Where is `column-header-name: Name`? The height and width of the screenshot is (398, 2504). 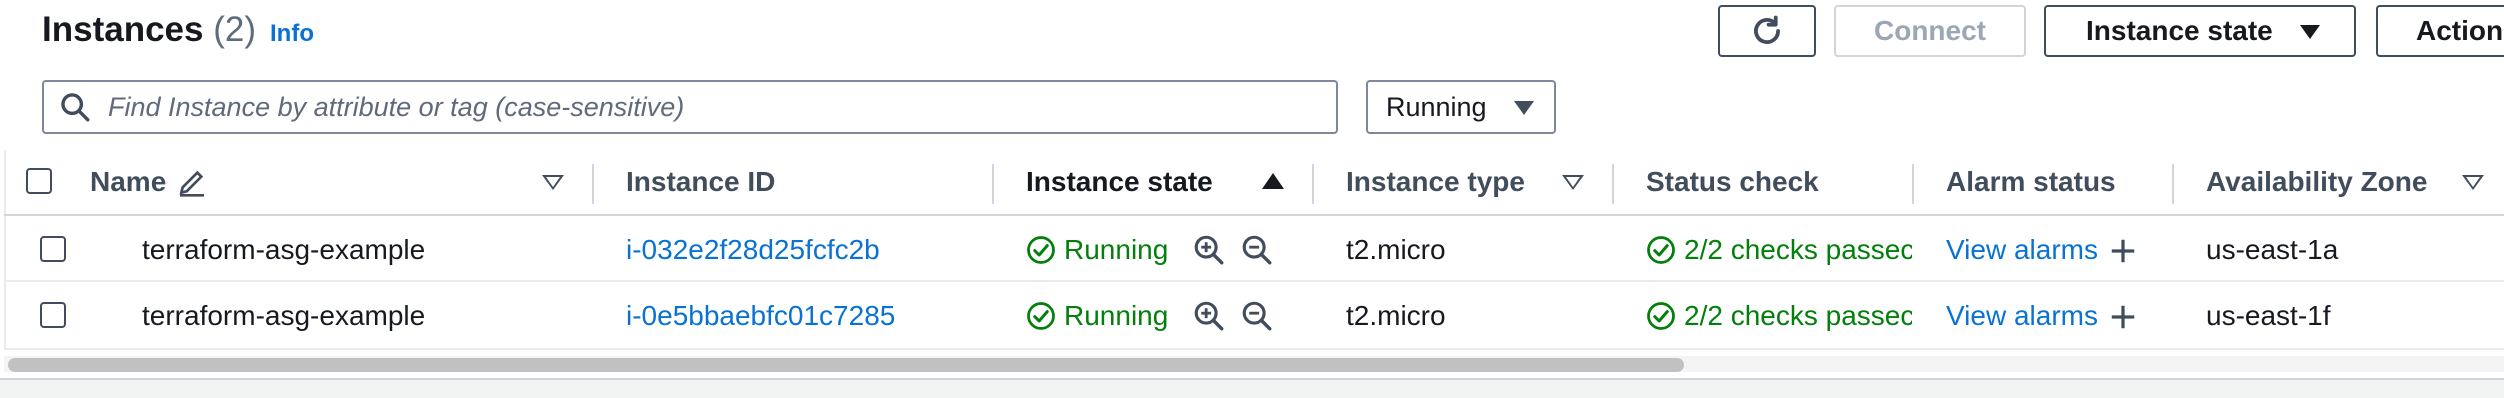
column-header-name: Name is located at coordinates (149, 182).